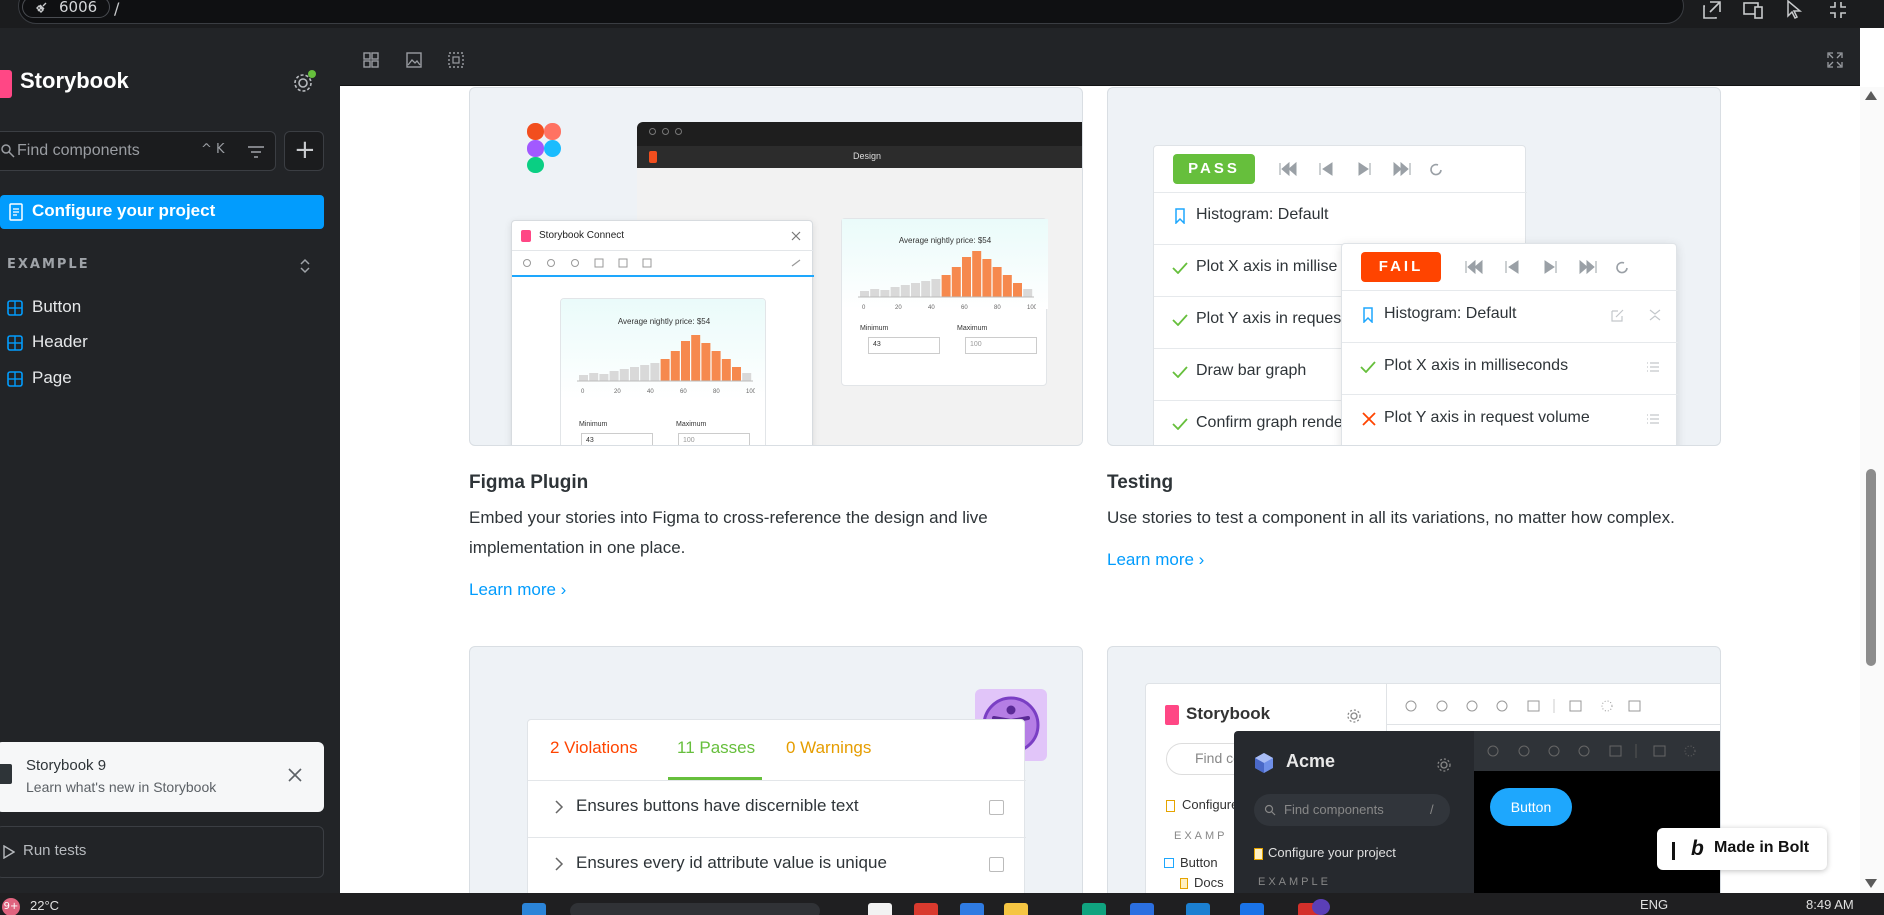 The height and width of the screenshot is (915, 1884). What do you see at coordinates (162, 852) in the screenshot?
I see `run-tests-button: Run tests` at bounding box center [162, 852].